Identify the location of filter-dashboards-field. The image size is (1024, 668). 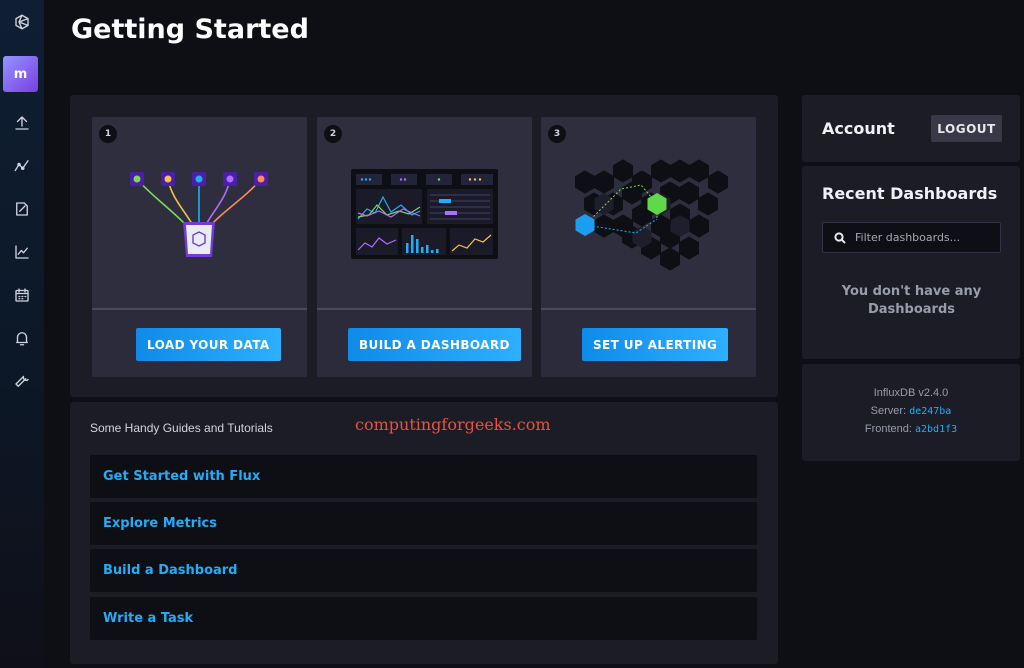
(911, 237).